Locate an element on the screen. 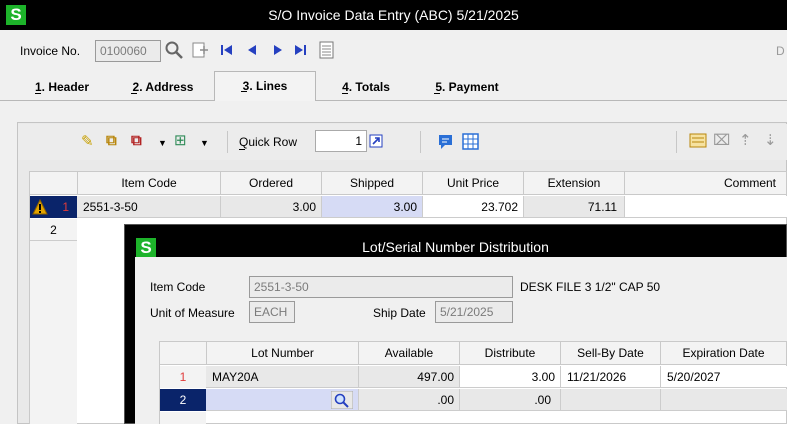 This screenshot has width=787, height=424. col-header-ordered: Ordered is located at coordinates (271, 183).